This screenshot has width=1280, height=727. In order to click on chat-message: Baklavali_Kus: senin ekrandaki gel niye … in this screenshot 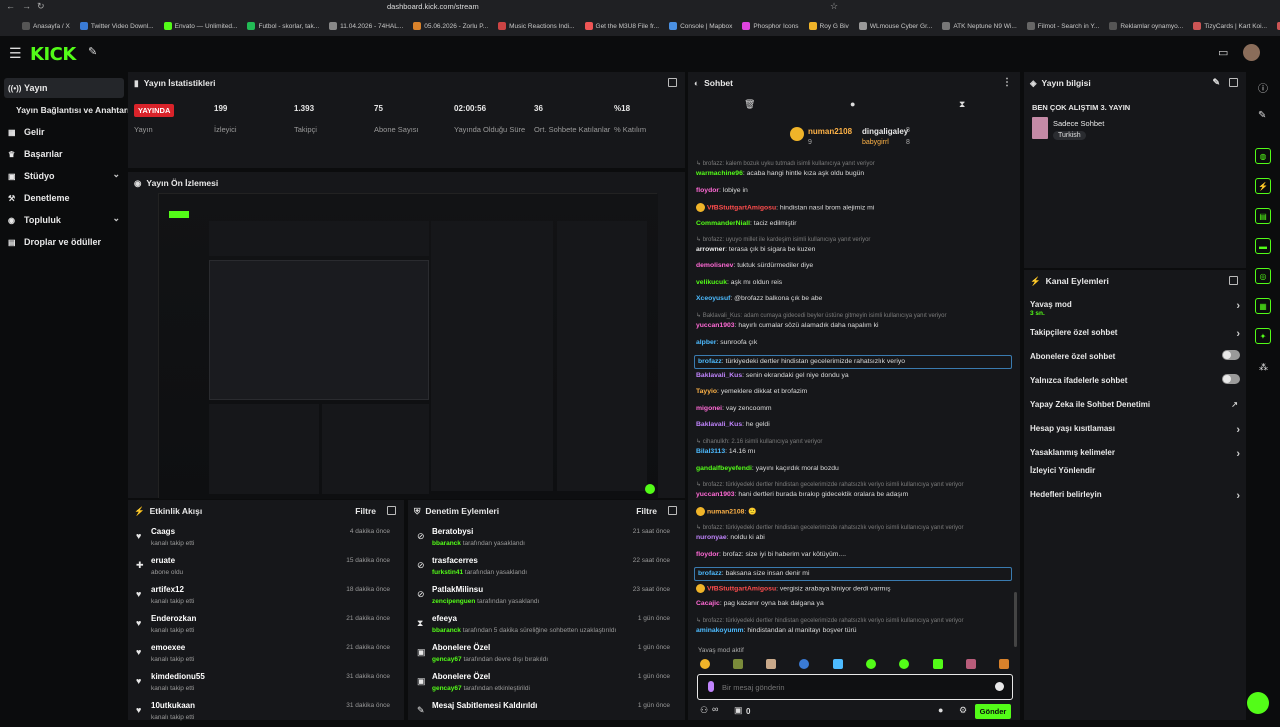, I will do `click(855, 375)`.